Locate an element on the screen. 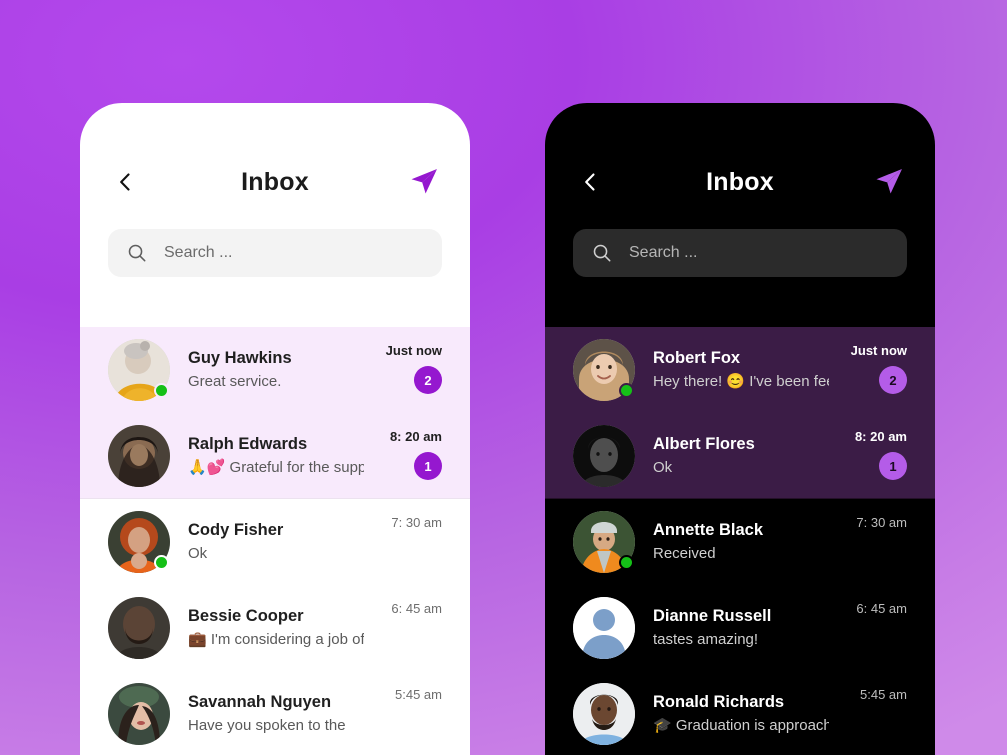 This screenshot has width=1007, height=755. message-preview: 🙏💕 Grateful for the support is located at coordinates (276, 467).